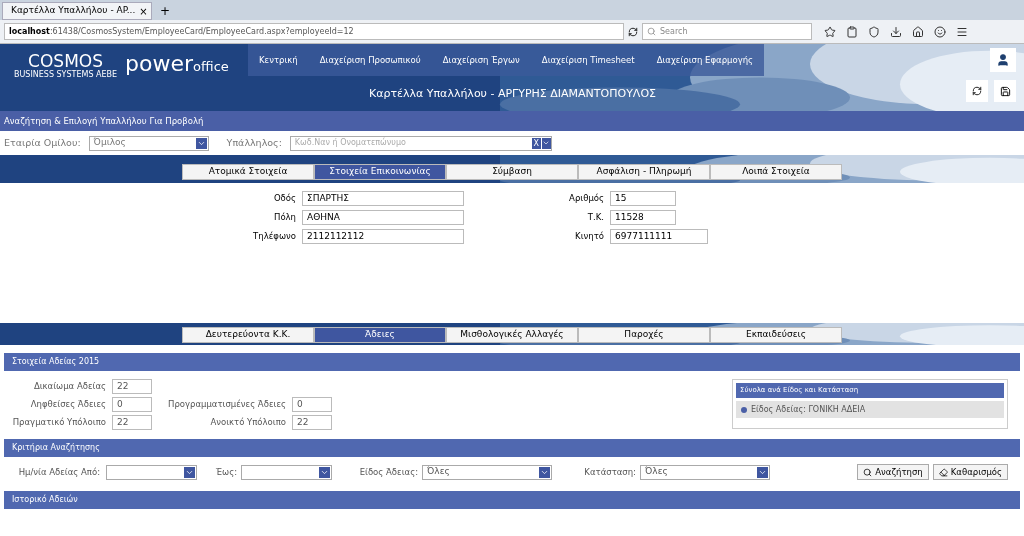 This screenshot has width=1024, height=536. What do you see at coordinates (65, 61) in the screenshot?
I see `logo: COSMOS` at bounding box center [65, 61].